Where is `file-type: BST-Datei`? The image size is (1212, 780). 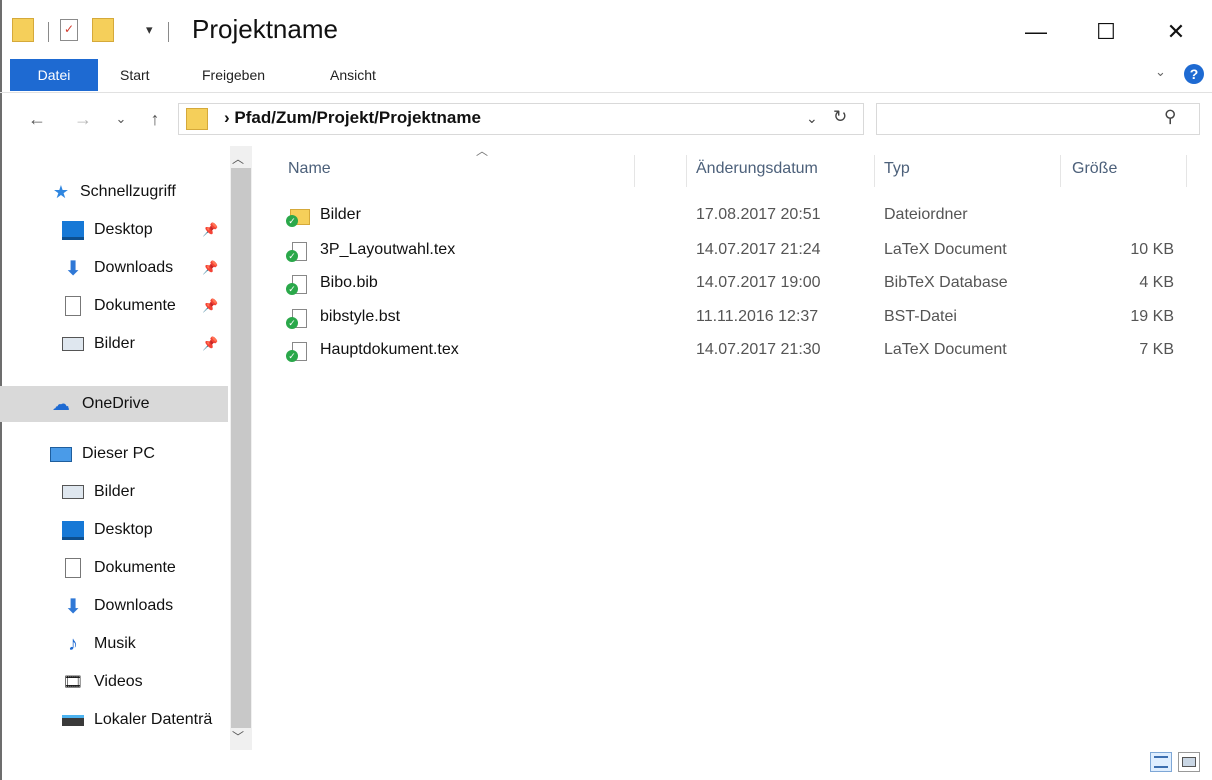 file-type: BST-Datei is located at coordinates (920, 316).